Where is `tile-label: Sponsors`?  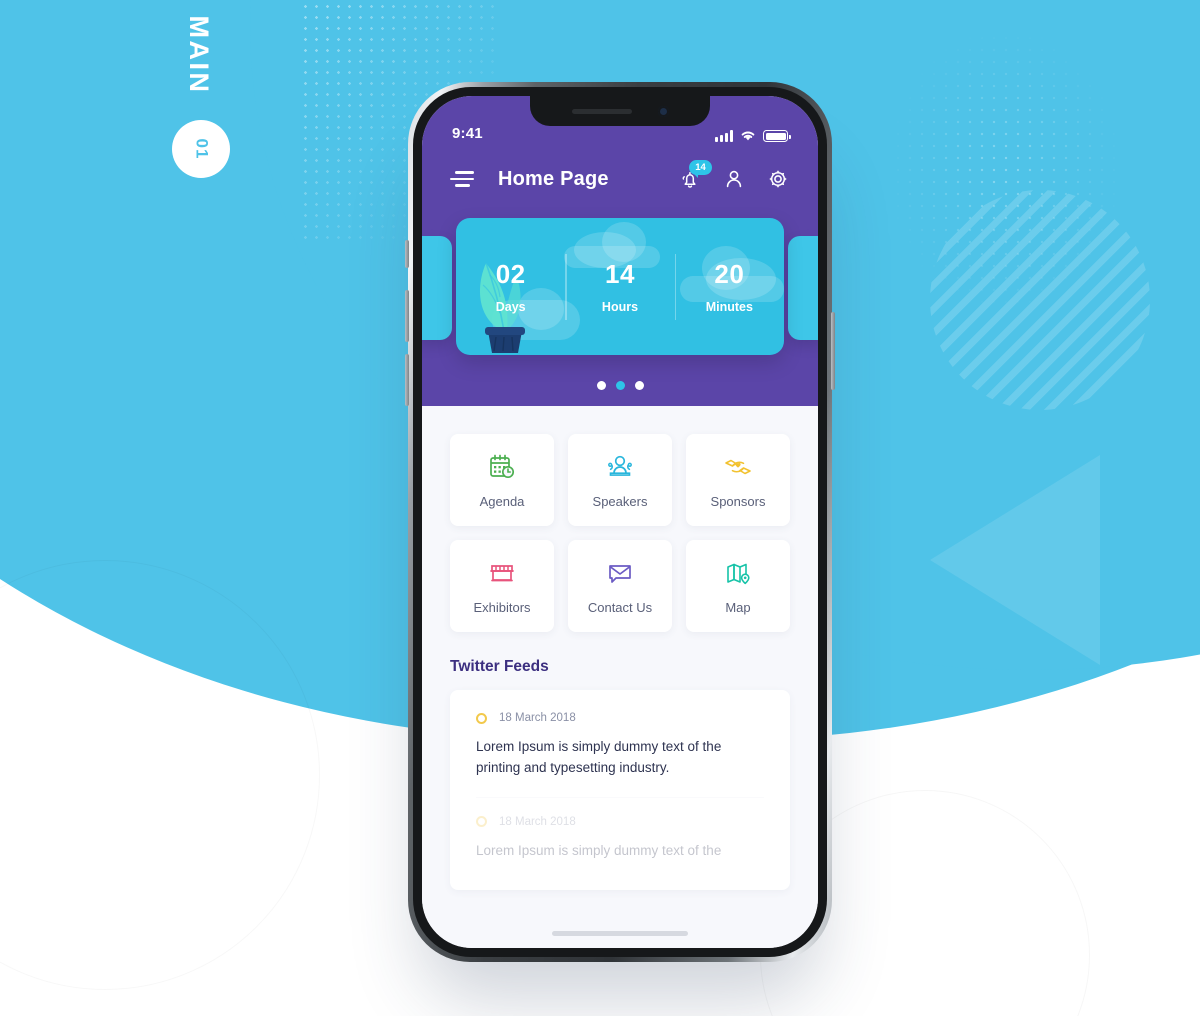 tile-label: Sponsors is located at coordinates (738, 501).